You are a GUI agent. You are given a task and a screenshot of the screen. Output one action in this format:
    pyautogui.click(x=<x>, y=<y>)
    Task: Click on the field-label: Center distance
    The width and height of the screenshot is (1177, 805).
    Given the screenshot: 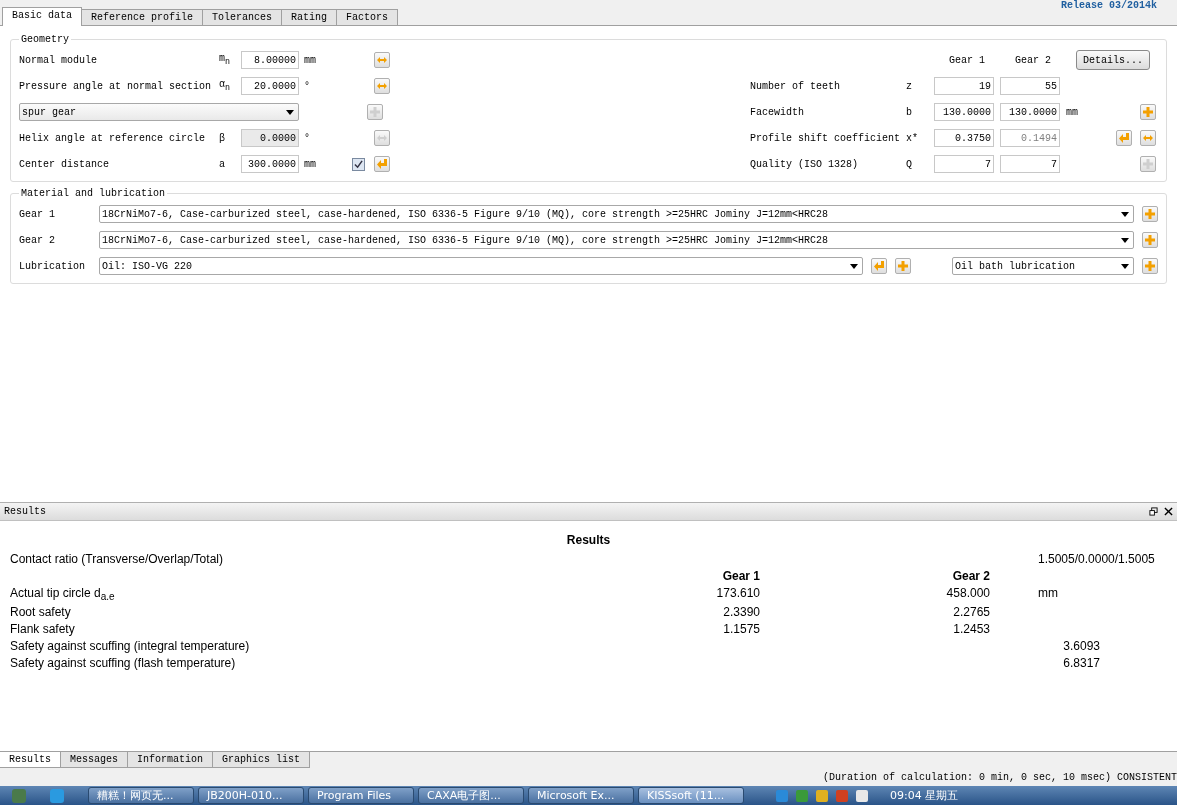 What is the action you would take?
    pyautogui.click(x=64, y=164)
    